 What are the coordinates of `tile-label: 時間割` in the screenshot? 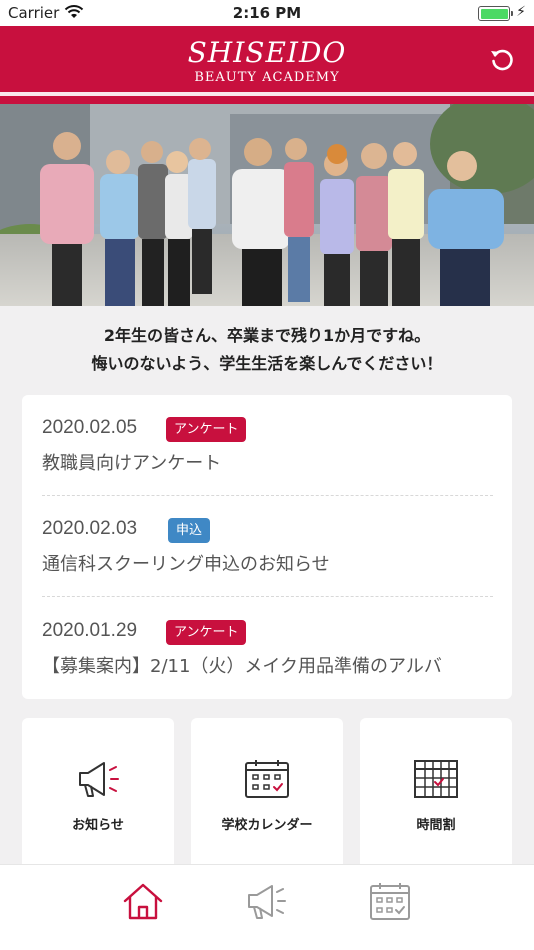 It's located at (436, 825).